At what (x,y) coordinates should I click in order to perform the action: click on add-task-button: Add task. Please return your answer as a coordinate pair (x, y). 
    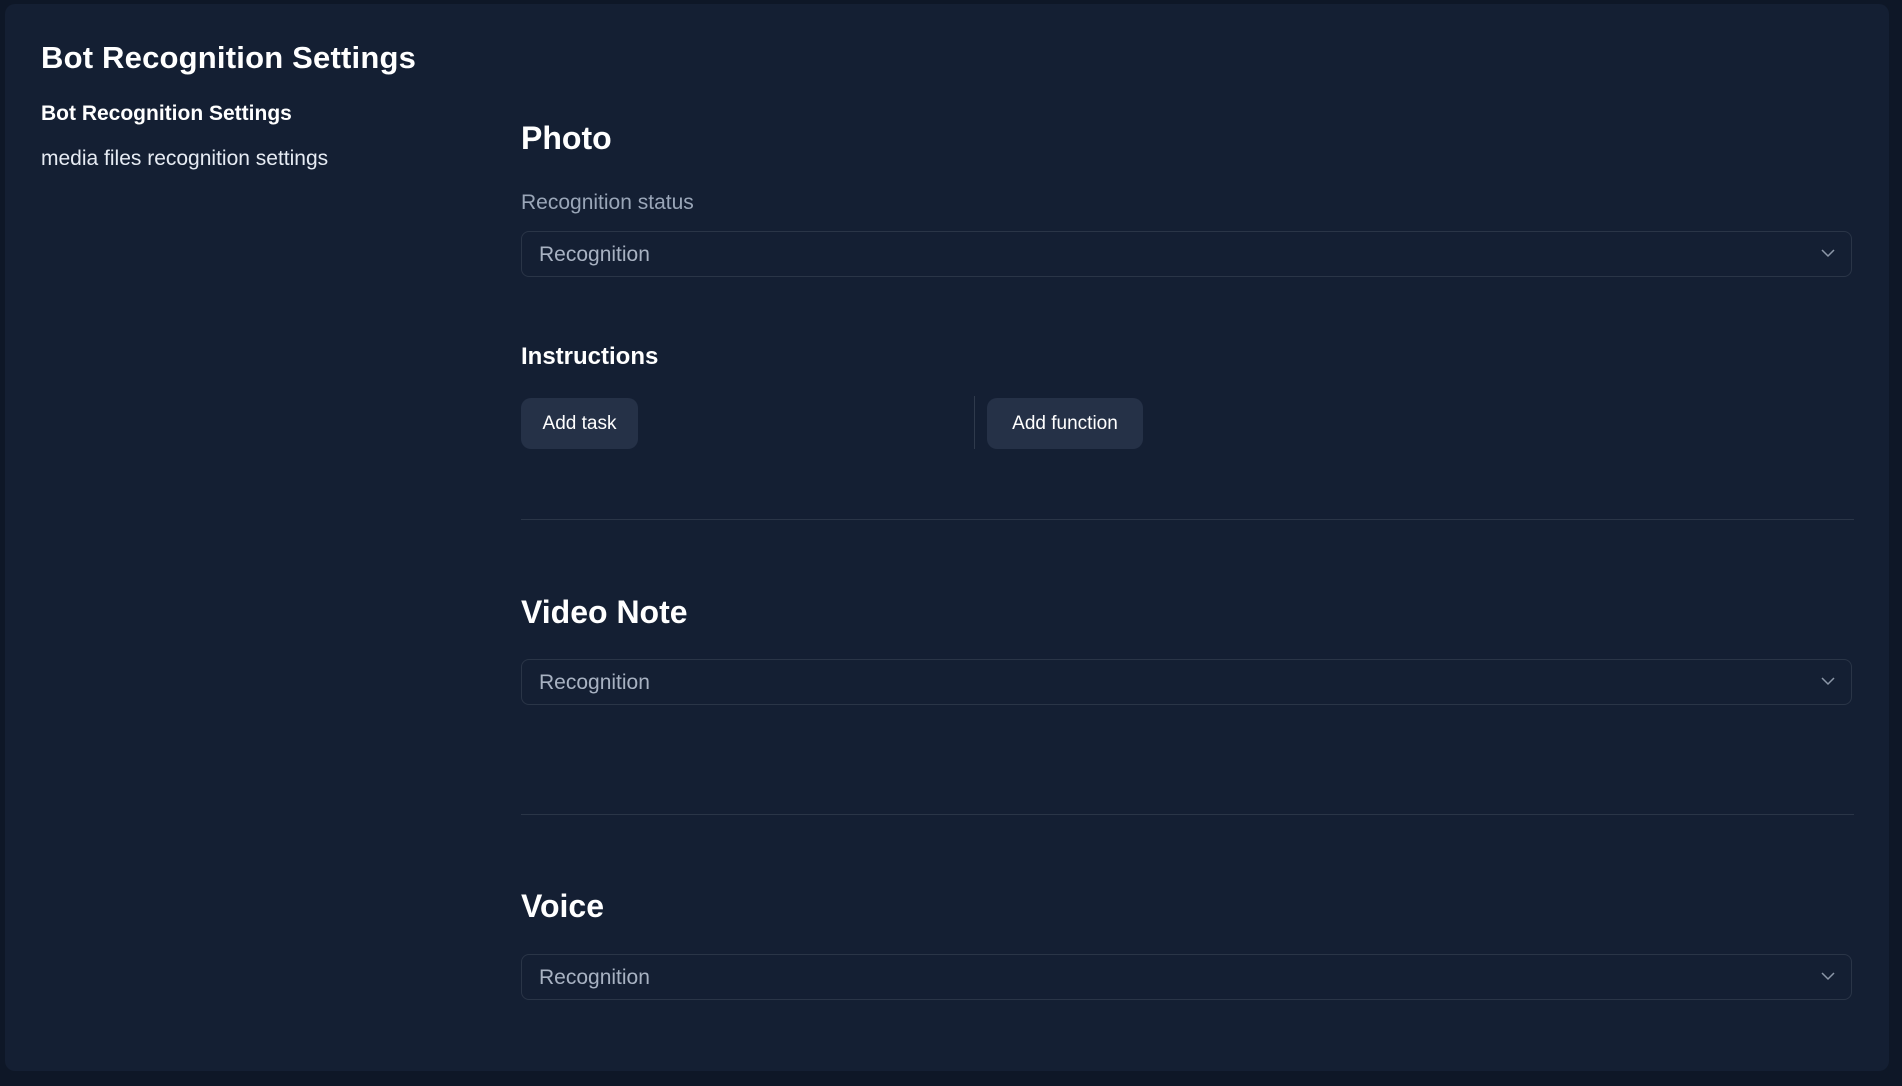
    Looking at the image, I should click on (579, 423).